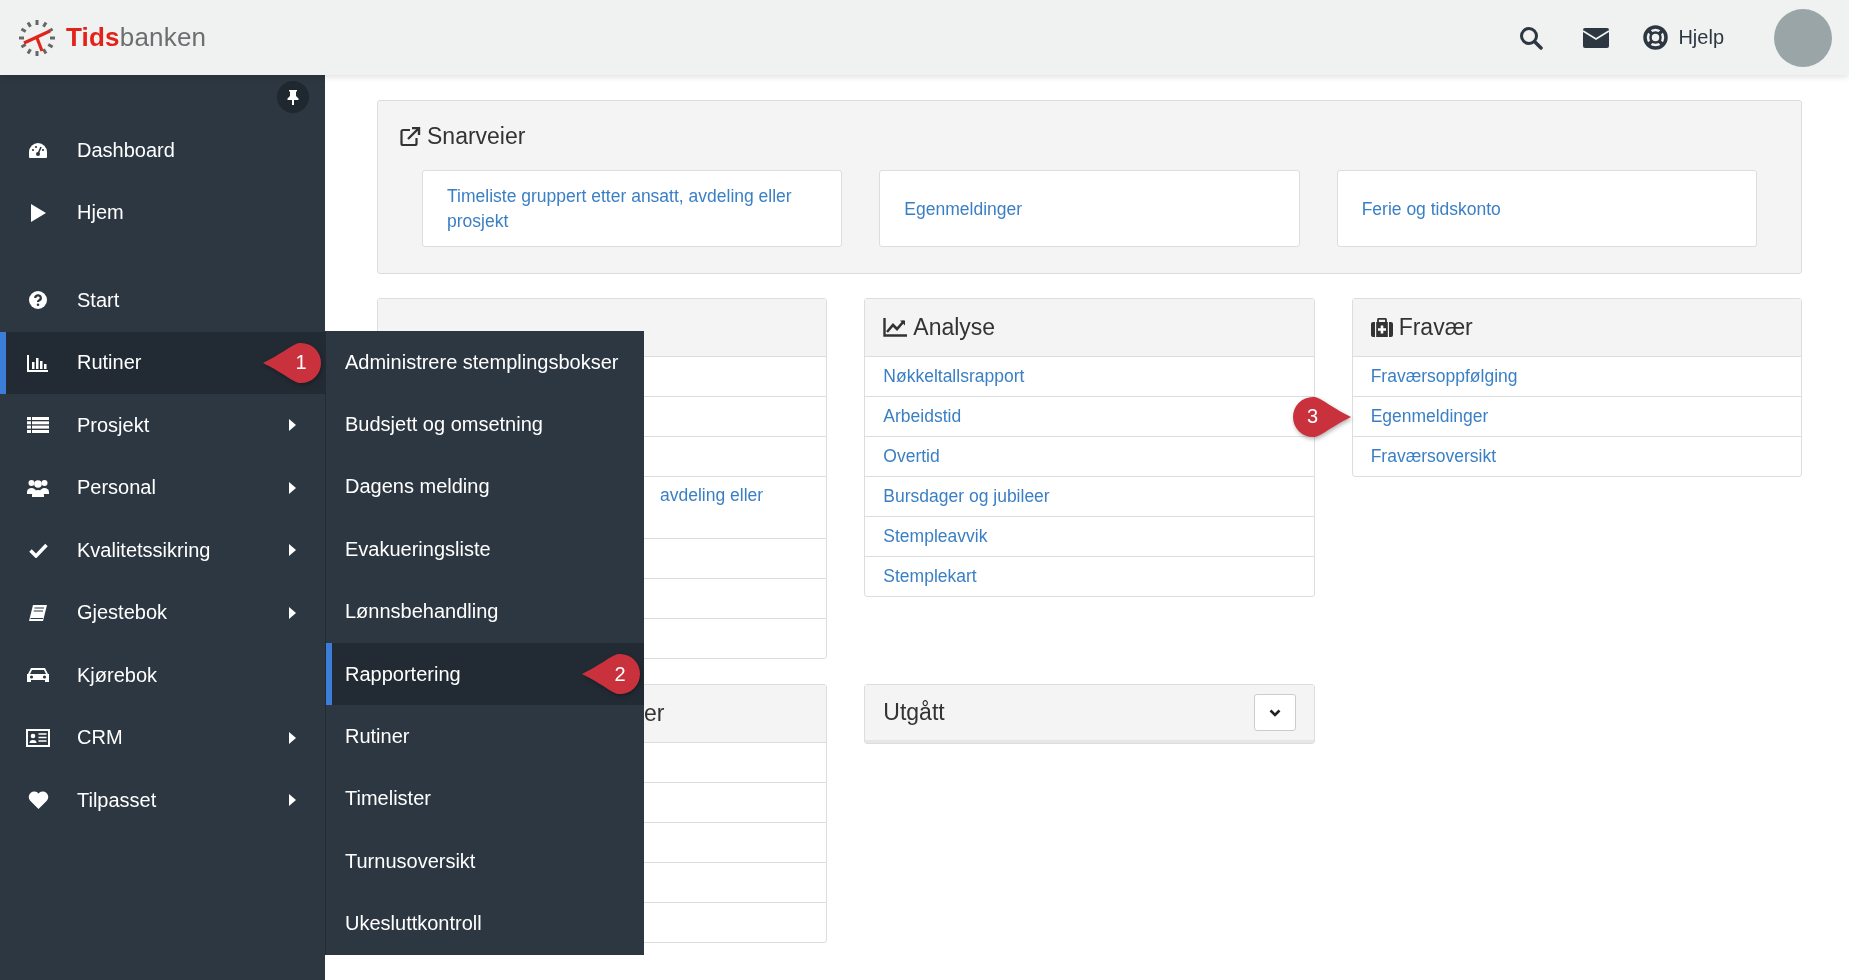 The width and height of the screenshot is (1849, 980). Describe the element at coordinates (38, 362) in the screenshot. I see `bar-chart-icon` at that location.